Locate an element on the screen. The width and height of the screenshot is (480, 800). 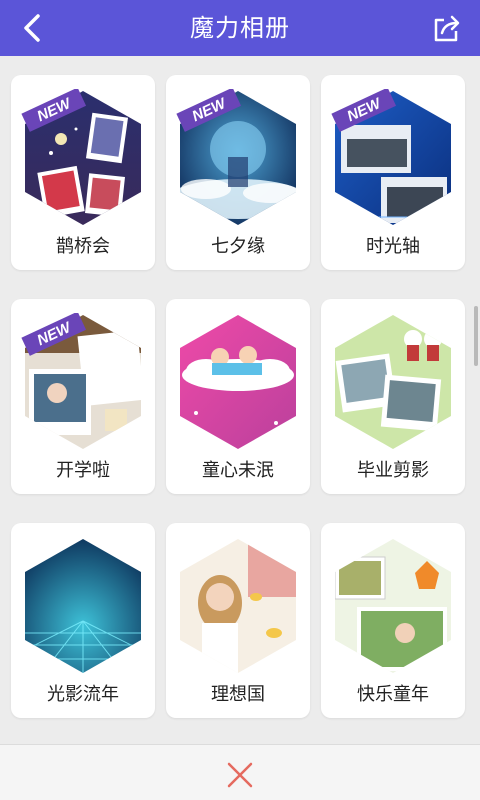
template-card-kuailetongnian: 快乐童年 is located at coordinates (393, 620).